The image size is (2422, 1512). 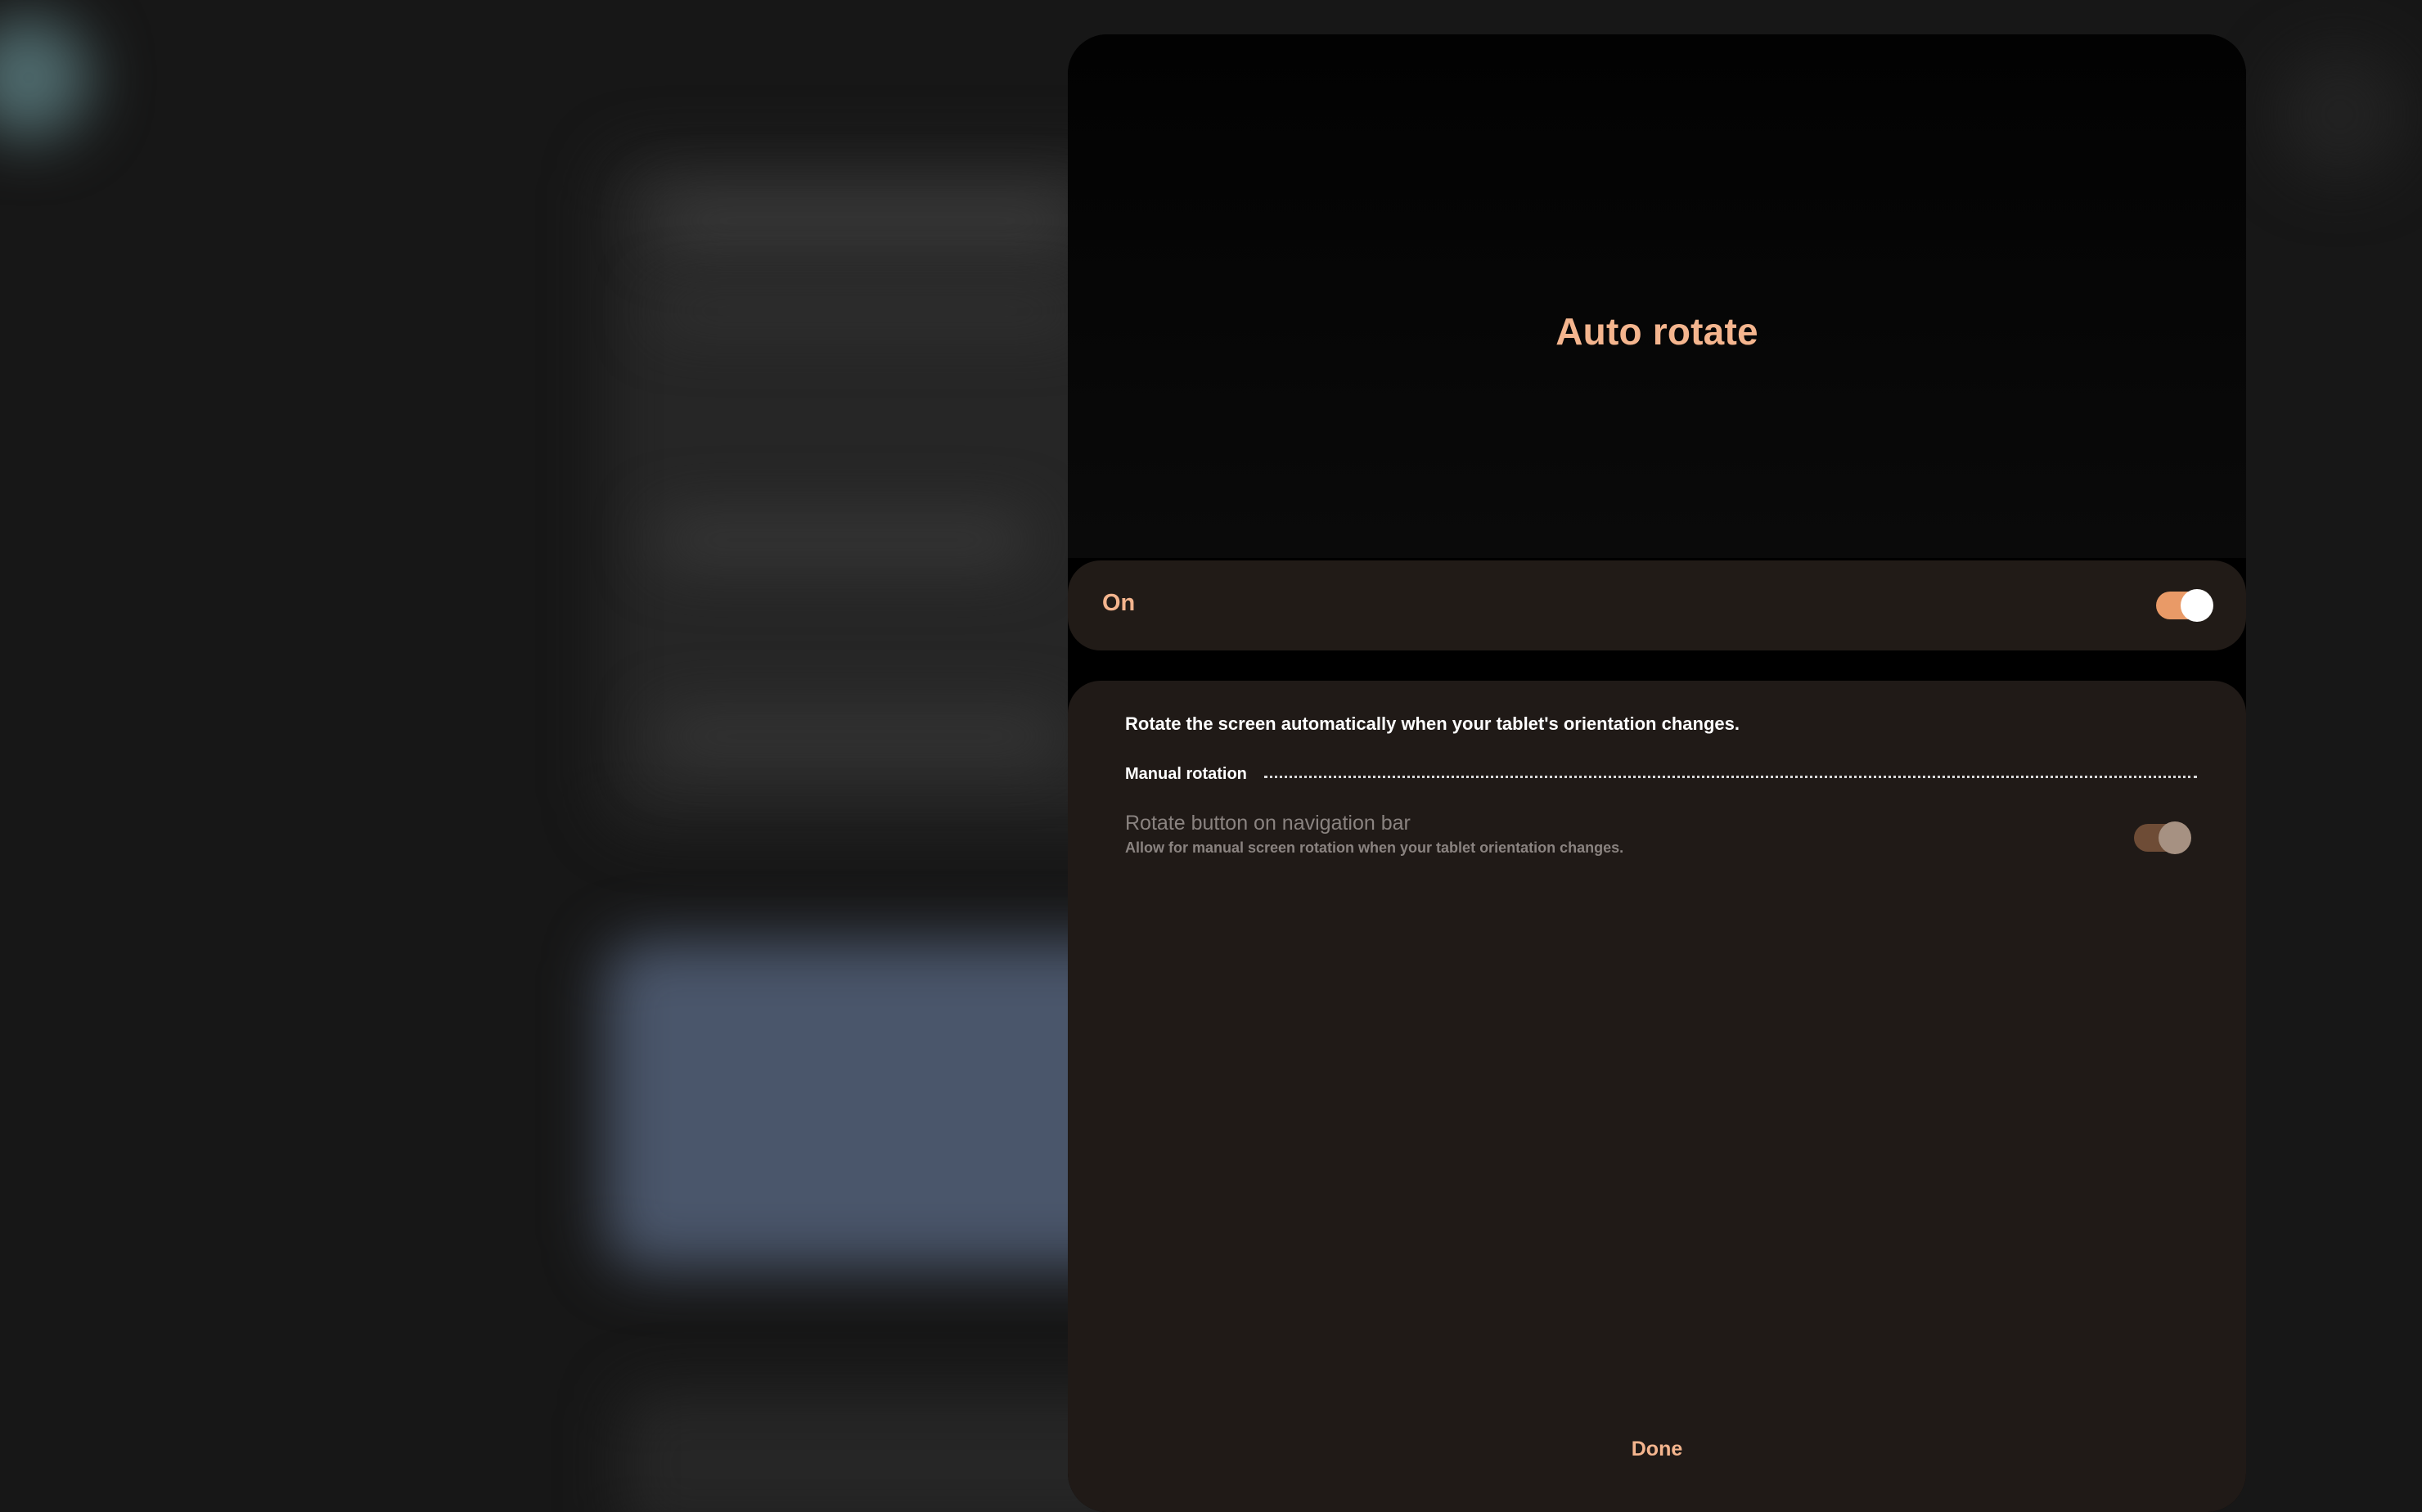 What do you see at coordinates (1119, 603) in the screenshot?
I see `master-switch-label: On` at bounding box center [1119, 603].